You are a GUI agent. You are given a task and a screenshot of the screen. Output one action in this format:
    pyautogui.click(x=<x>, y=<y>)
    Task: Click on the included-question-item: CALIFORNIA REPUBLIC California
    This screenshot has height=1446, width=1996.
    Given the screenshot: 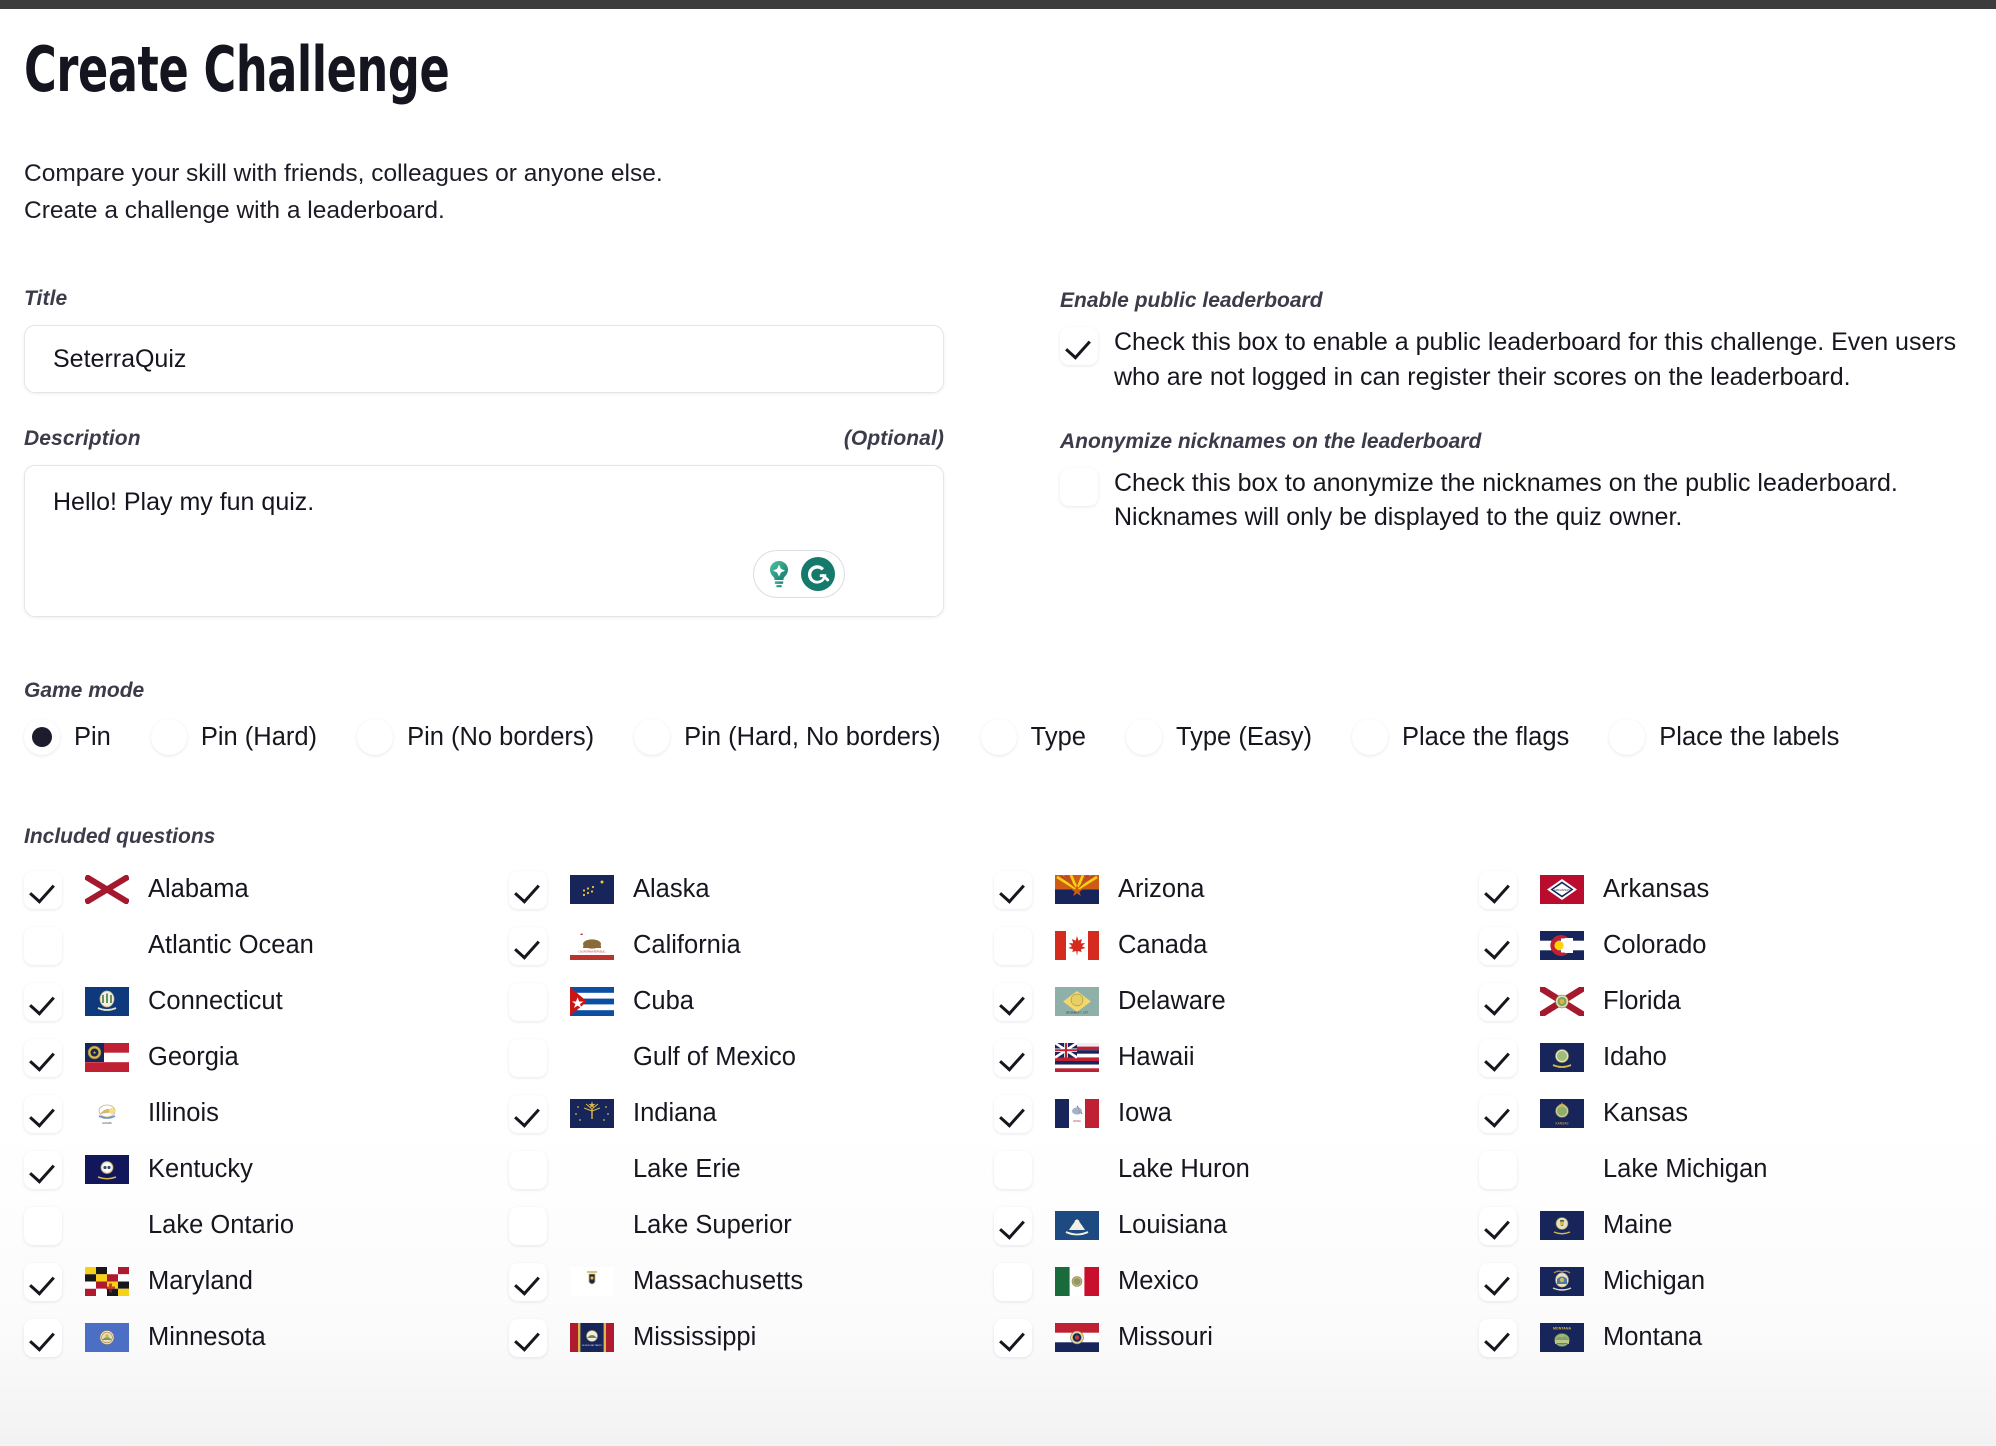 What is the action you would take?
    pyautogui.click(x=751, y=945)
    